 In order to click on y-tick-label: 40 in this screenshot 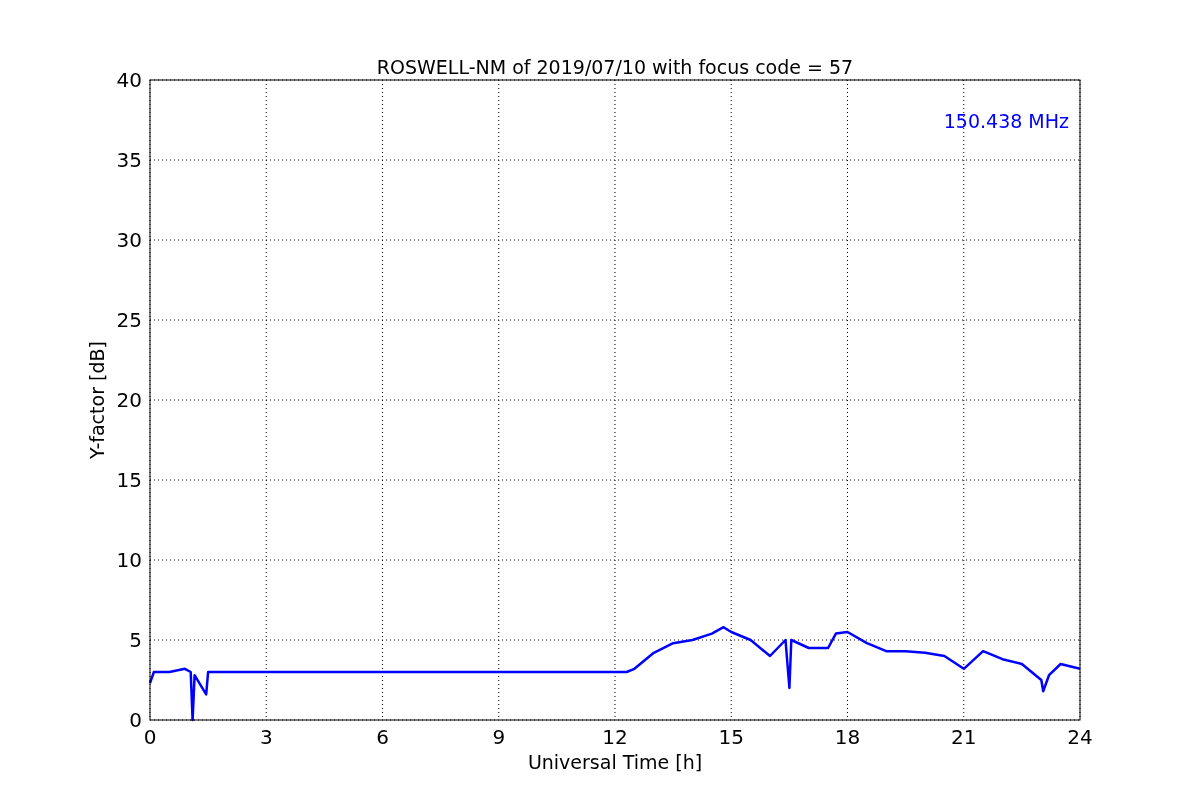, I will do `click(129, 80)`.